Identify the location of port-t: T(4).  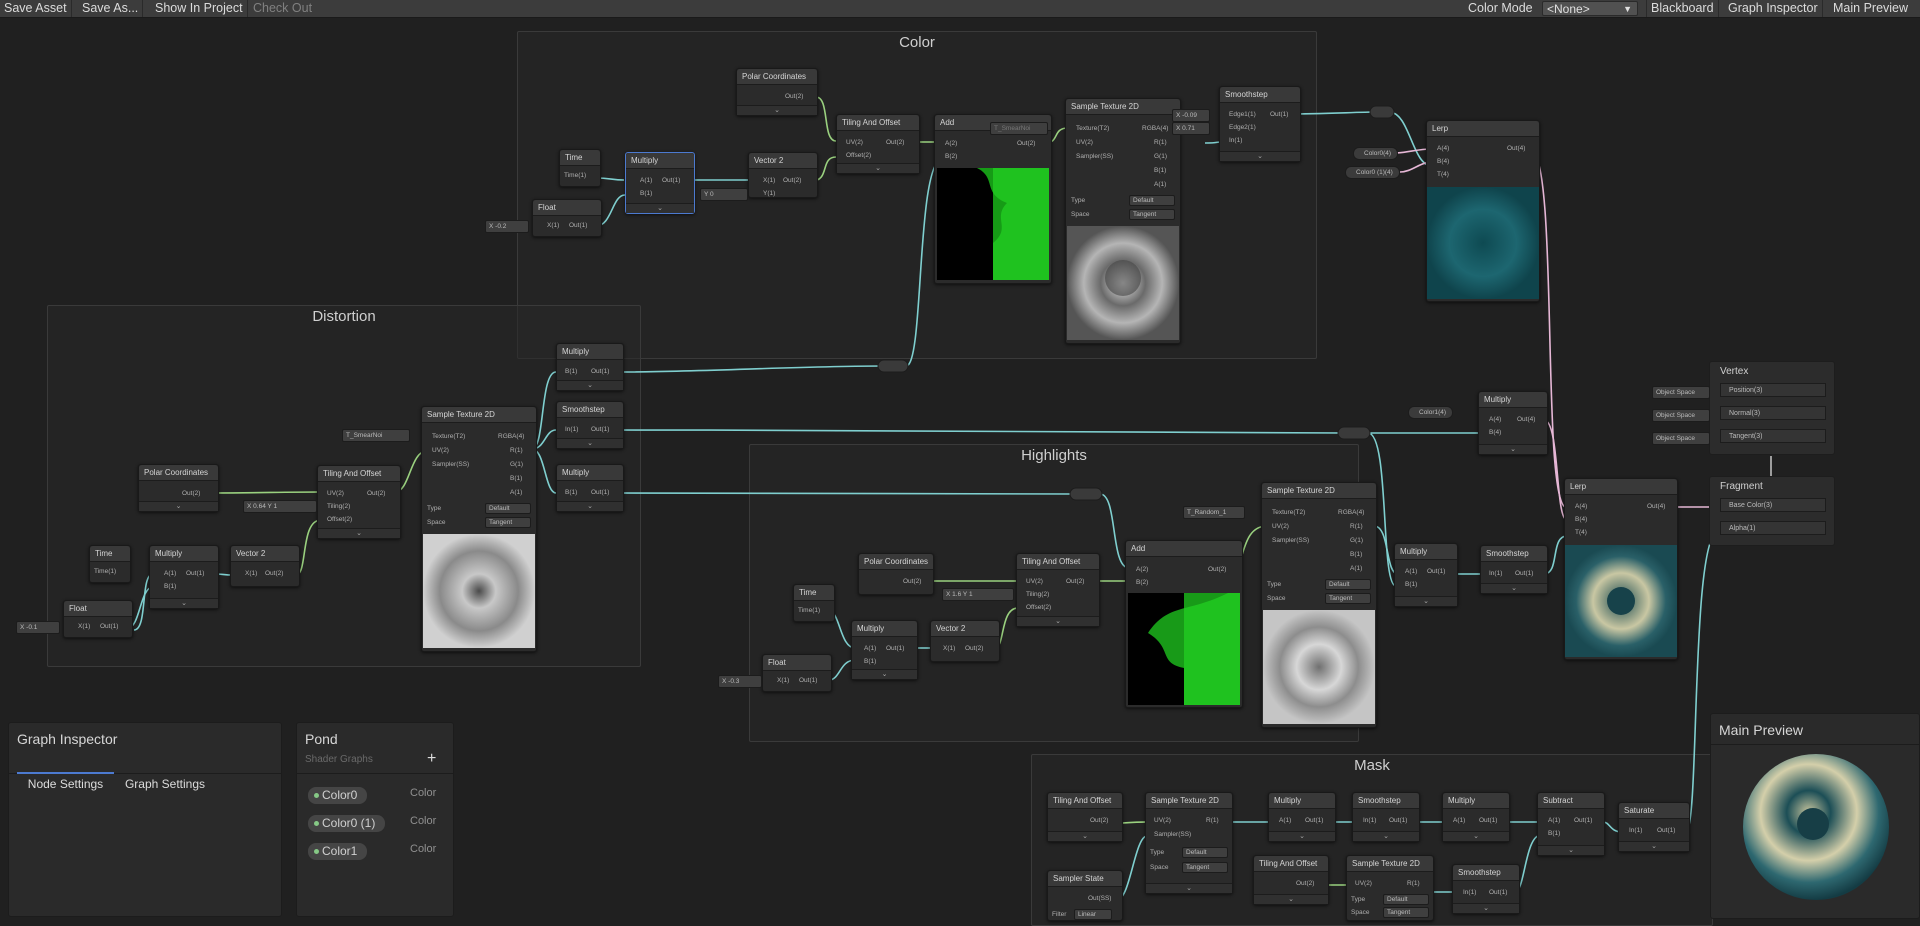
(1581, 533).